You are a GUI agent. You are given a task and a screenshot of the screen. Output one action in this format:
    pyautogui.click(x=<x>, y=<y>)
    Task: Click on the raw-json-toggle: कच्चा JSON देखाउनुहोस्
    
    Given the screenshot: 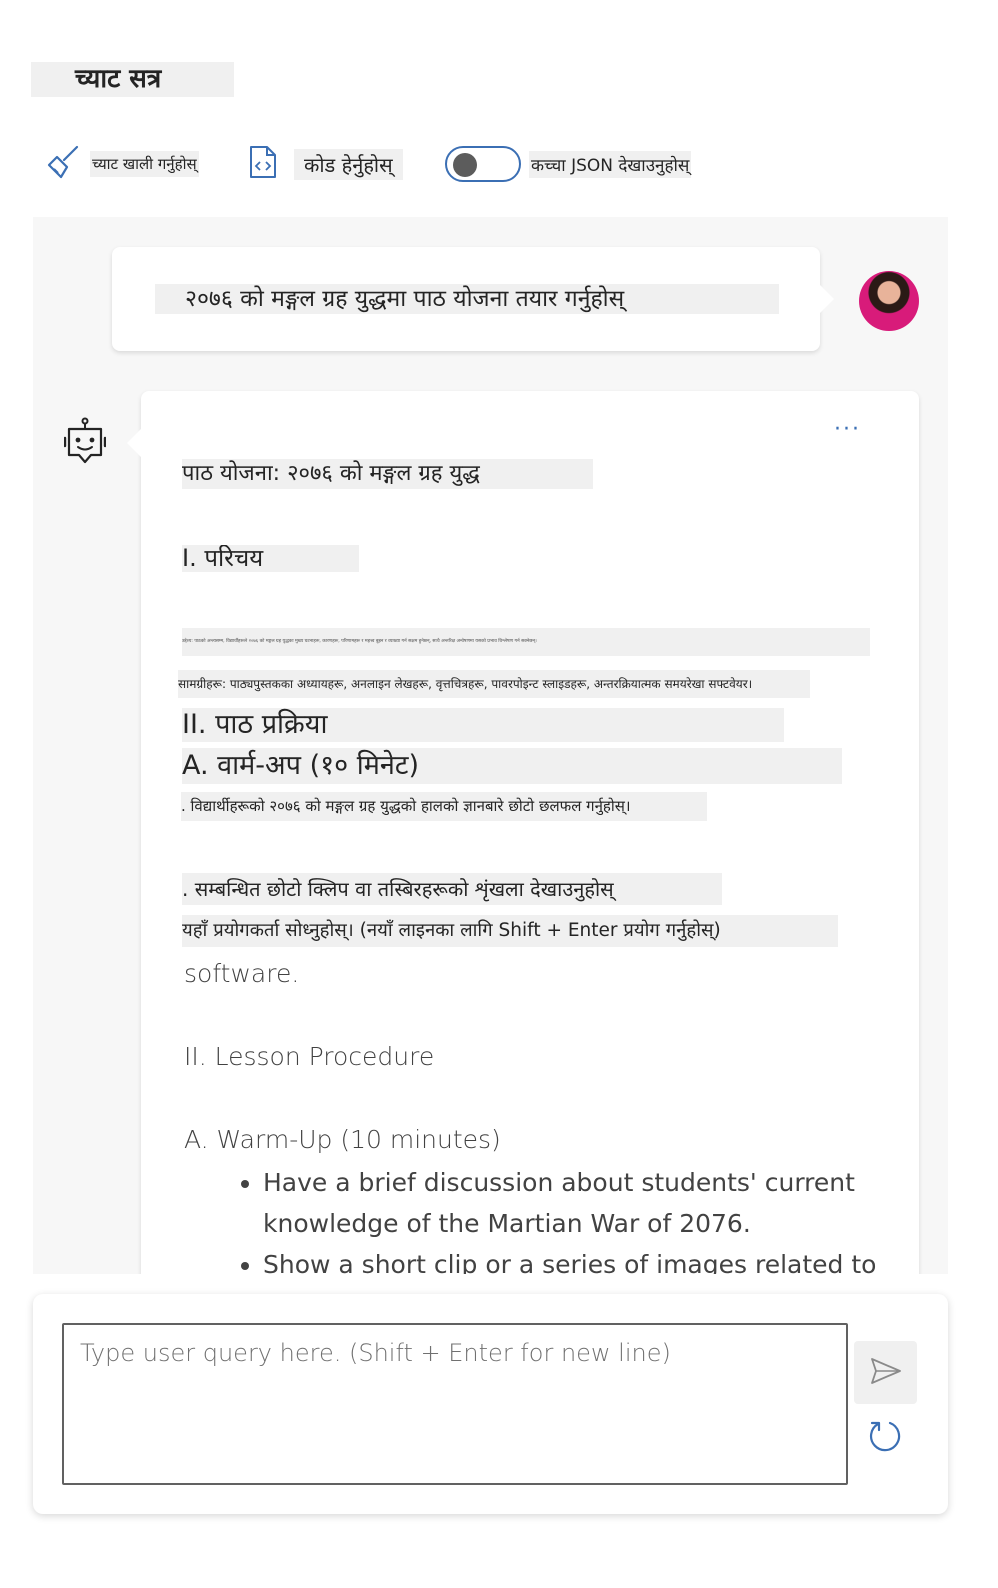 What is the action you would take?
    pyautogui.click(x=568, y=164)
    